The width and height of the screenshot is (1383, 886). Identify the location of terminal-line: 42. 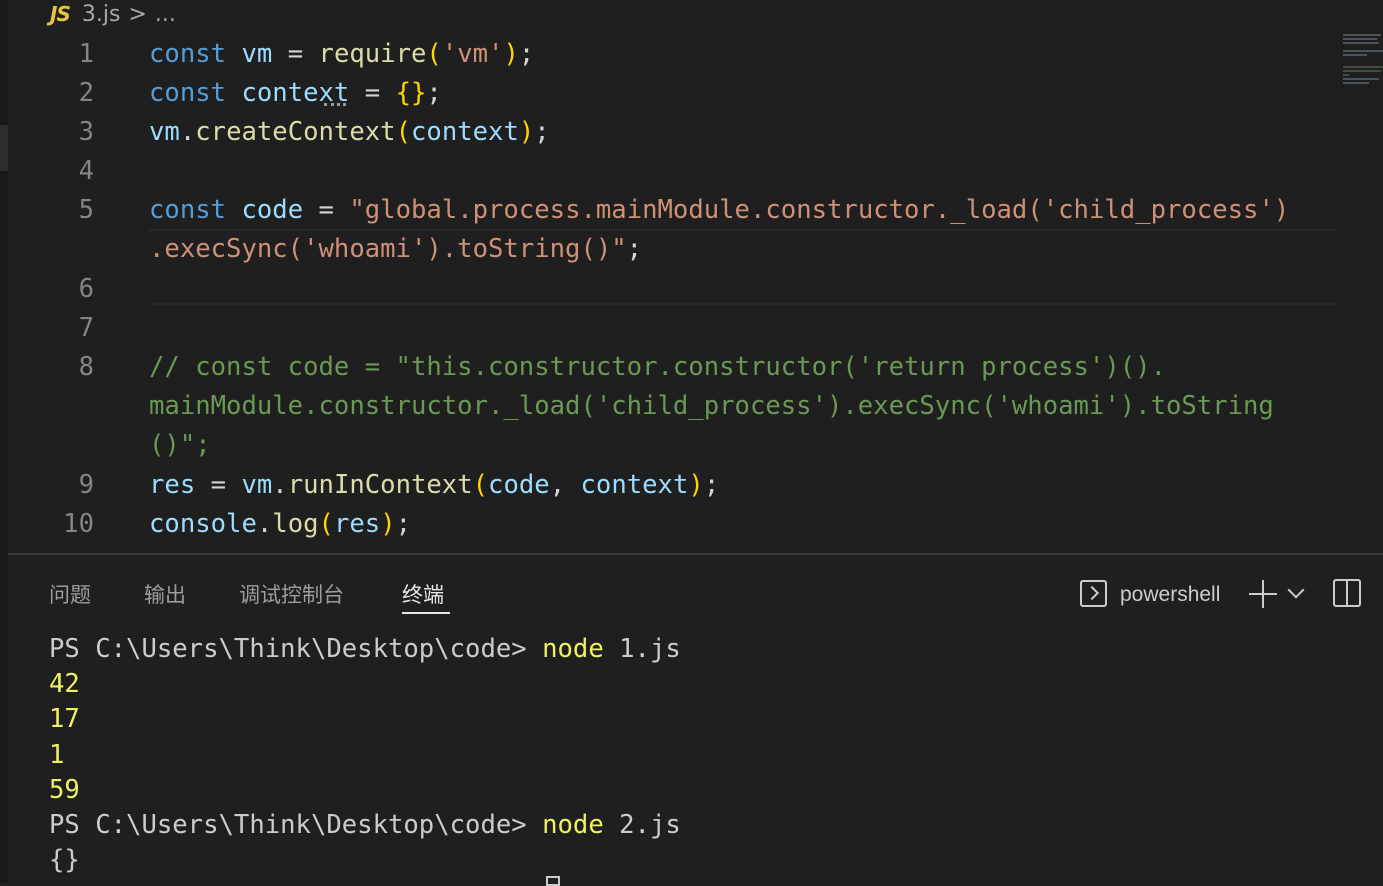
(64, 684).